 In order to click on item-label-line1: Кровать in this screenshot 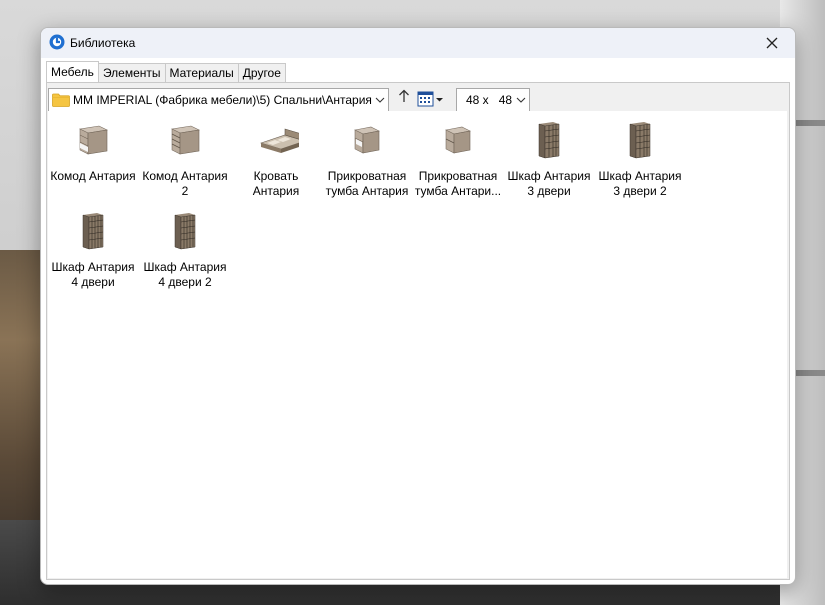, I will do `click(276, 176)`.